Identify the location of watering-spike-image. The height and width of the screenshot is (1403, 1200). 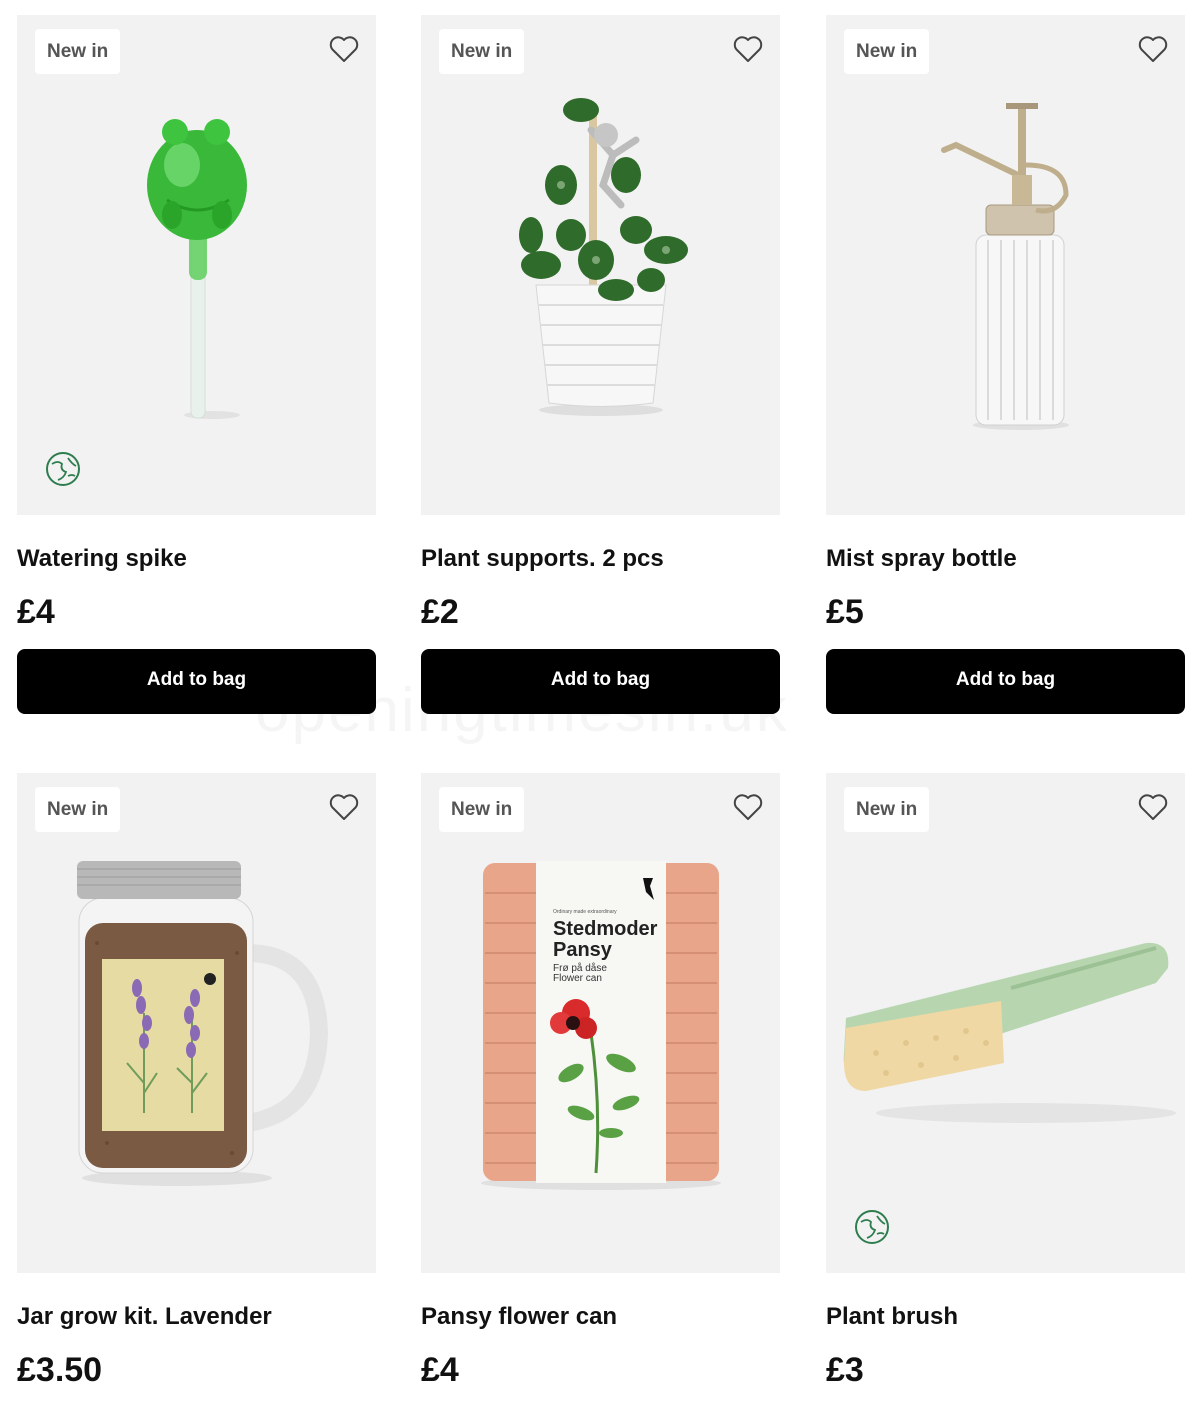
(197, 269).